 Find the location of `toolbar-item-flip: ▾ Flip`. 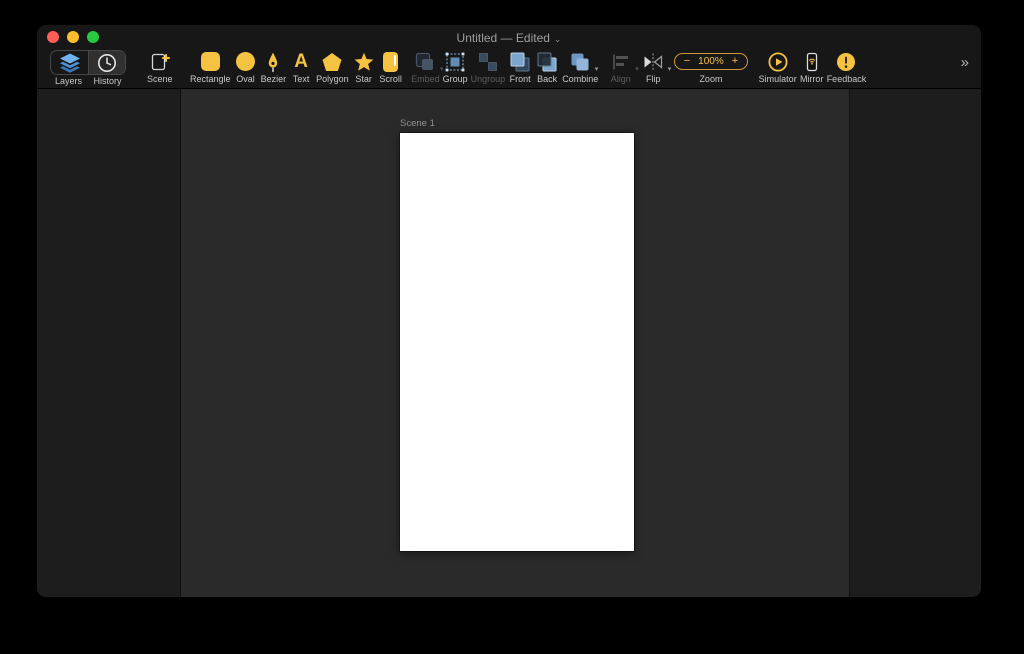

toolbar-item-flip: ▾ Flip is located at coordinates (656, 67).